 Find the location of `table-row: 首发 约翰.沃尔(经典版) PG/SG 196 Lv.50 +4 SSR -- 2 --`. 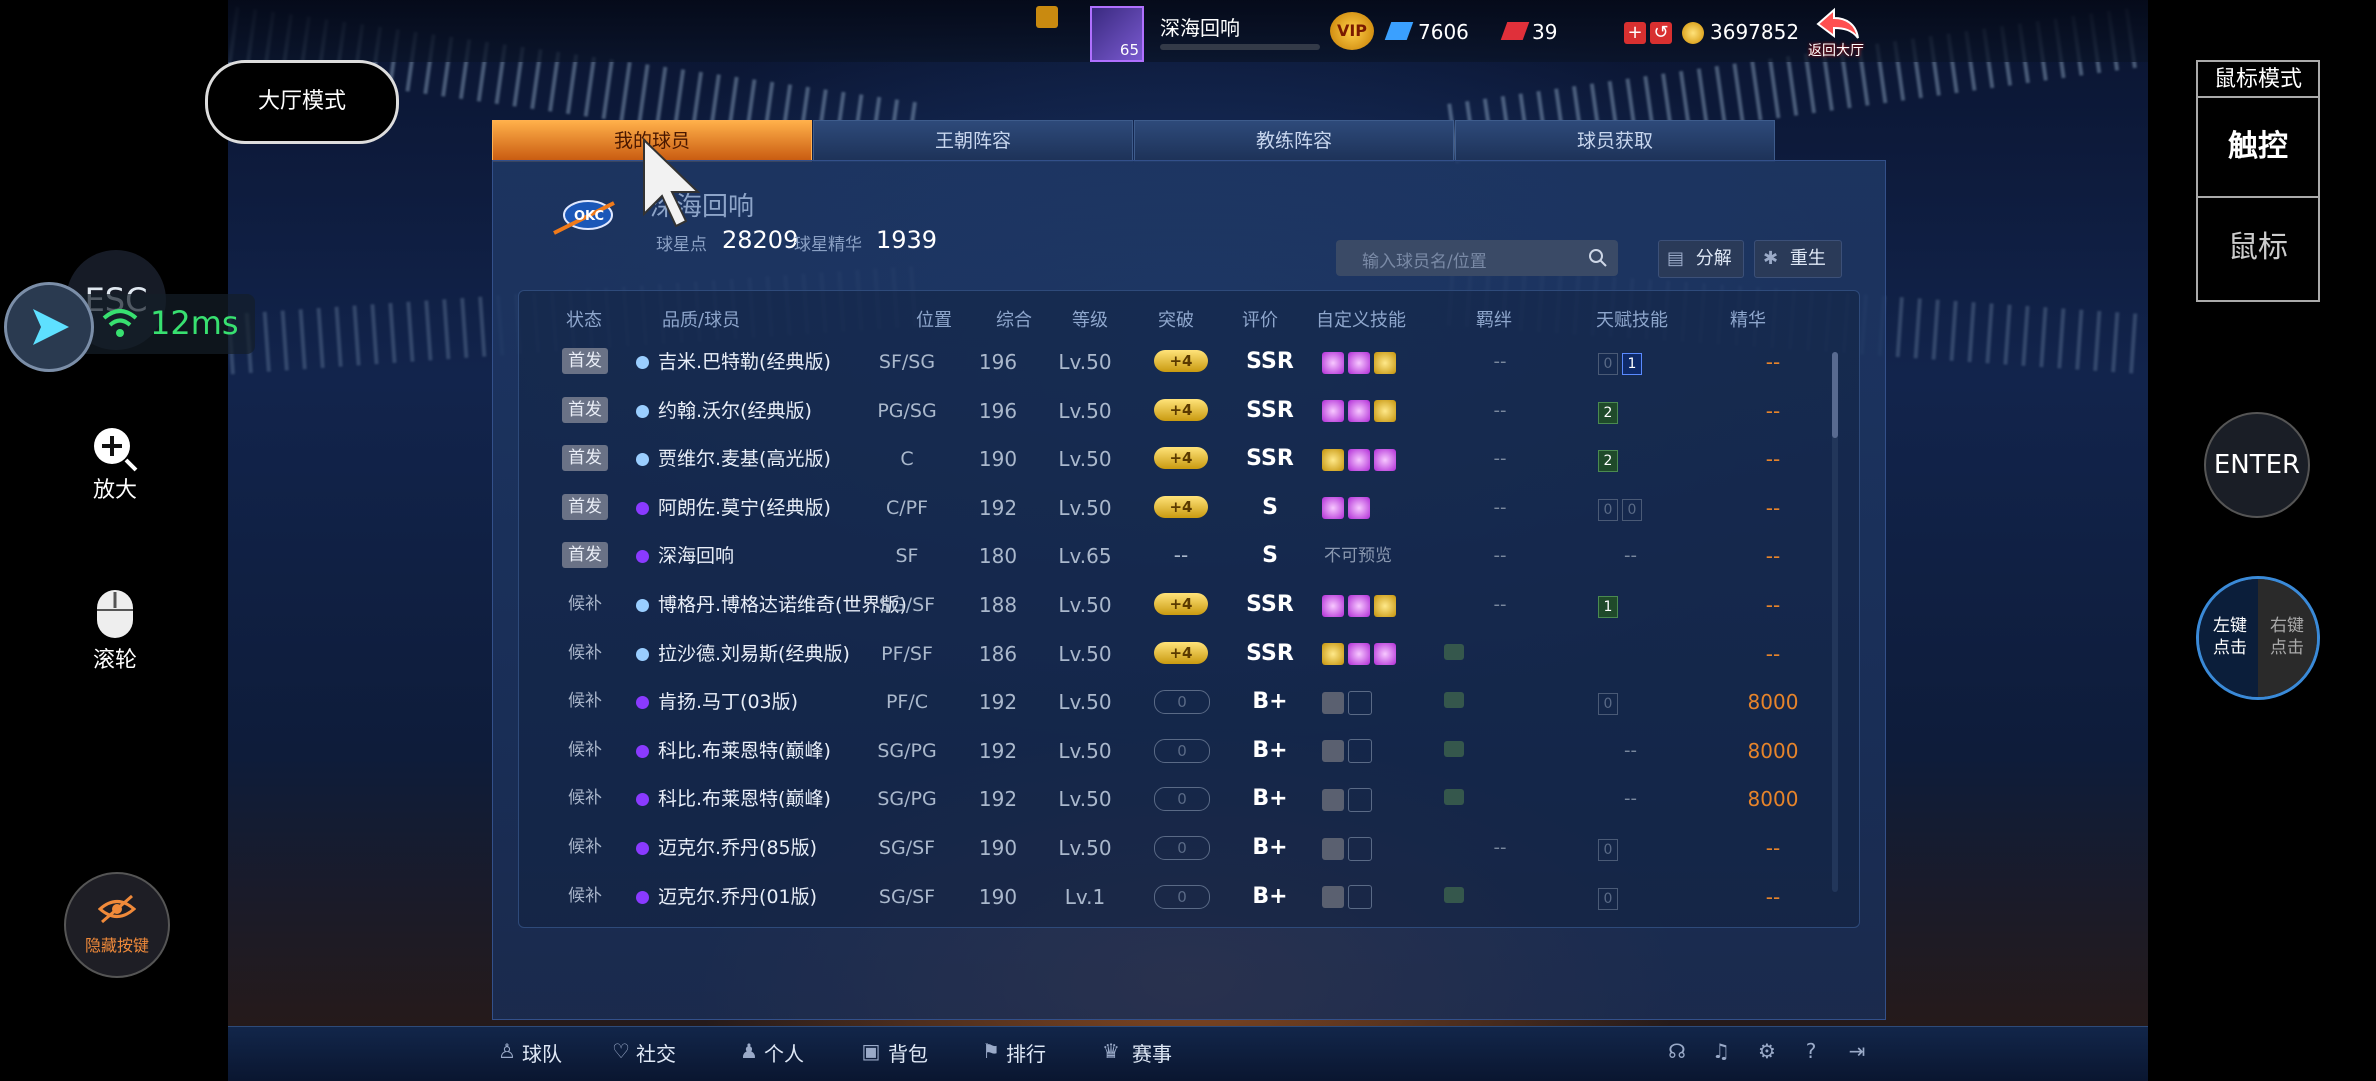

table-row: 首发 约翰.沃尔(经典版) PG/SG 196 Lv.50 +4 SSR -- 2 -- is located at coordinates (1185, 411).